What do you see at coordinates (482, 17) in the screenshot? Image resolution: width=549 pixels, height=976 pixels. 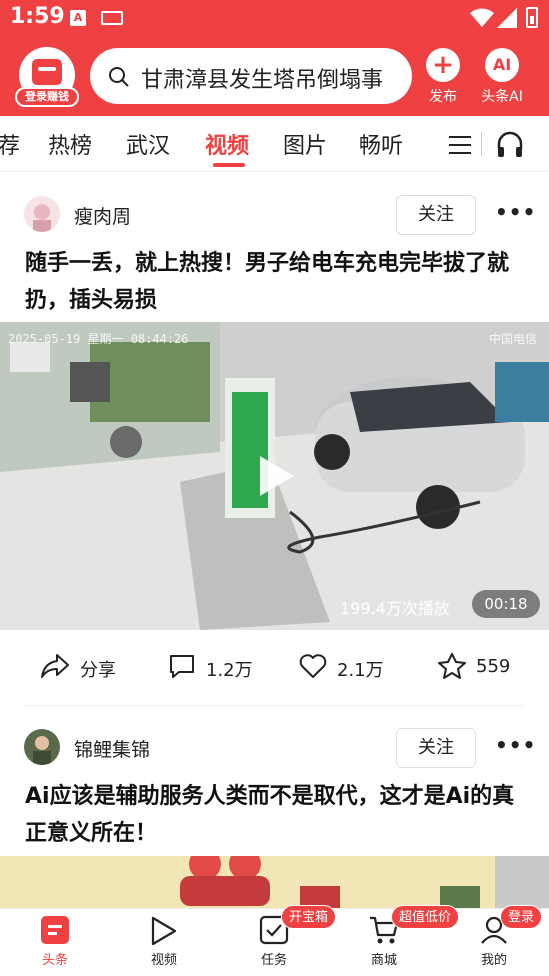 I see `wifi-icon` at bounding box center [482, 17].